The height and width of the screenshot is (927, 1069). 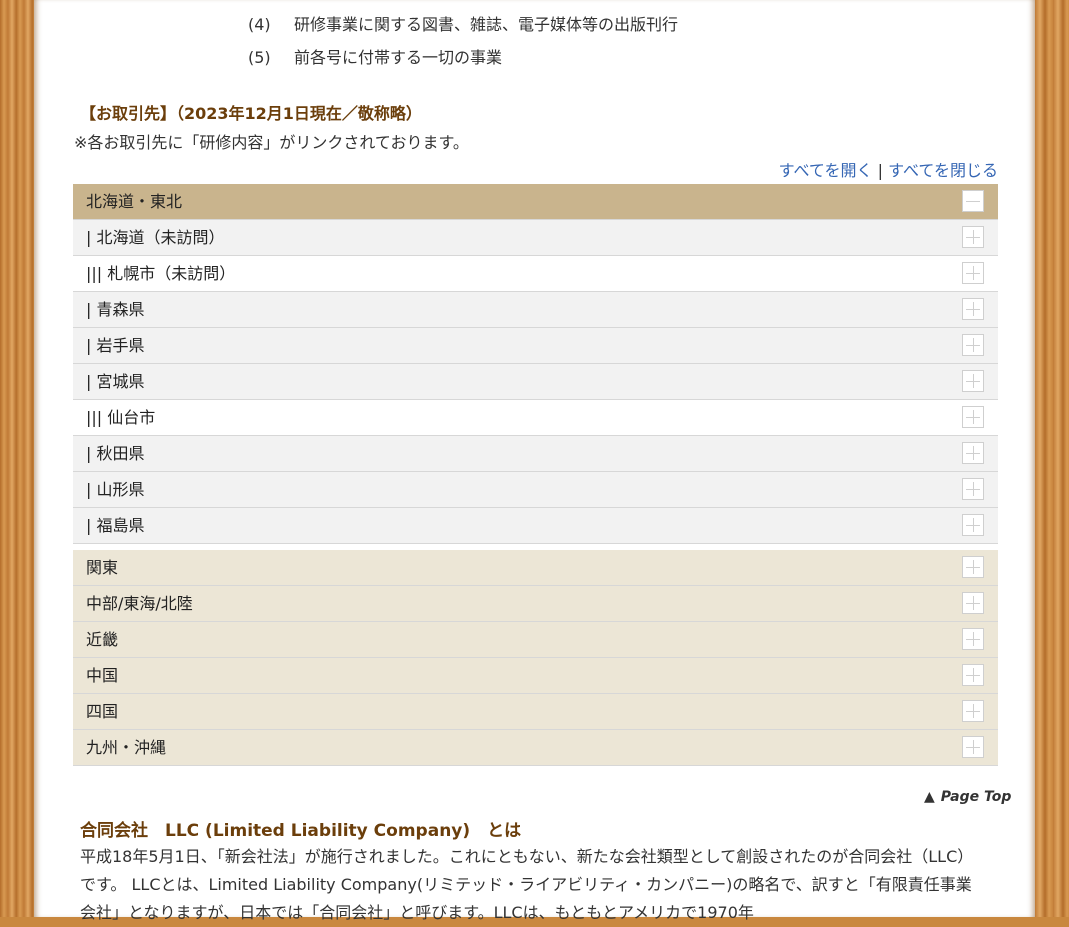 I want to click on accordion-item: ||| 仙台市, so click(x=535, y=418).